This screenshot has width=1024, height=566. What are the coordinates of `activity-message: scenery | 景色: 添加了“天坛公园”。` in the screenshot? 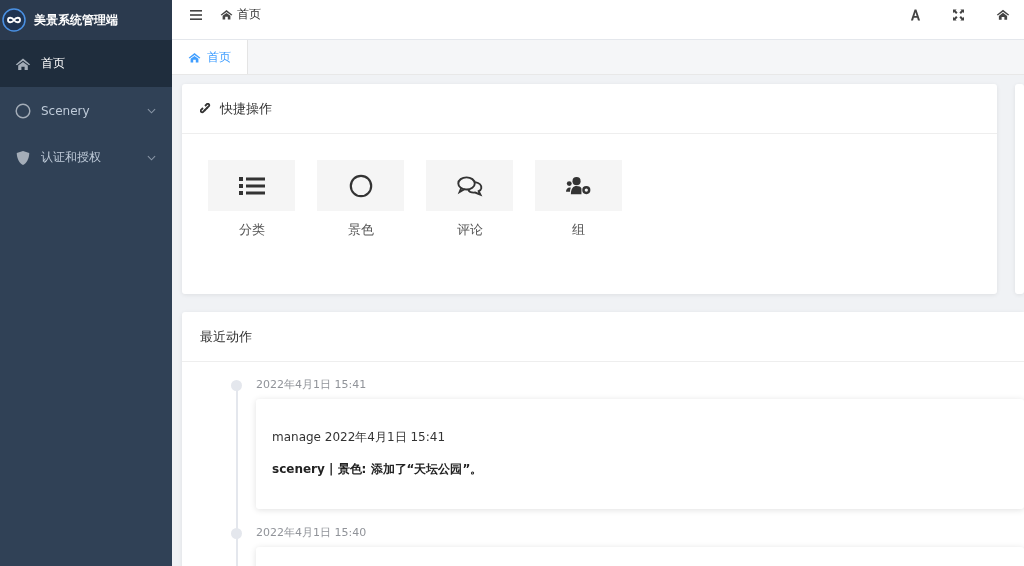 It's located at (378, 469).